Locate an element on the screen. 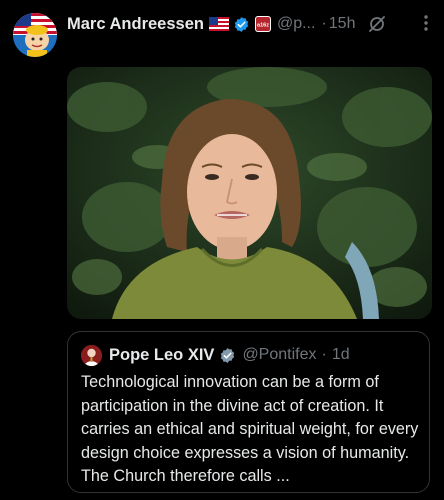 This screenshot has height=500, width=444. post-header: Marc Andreessen a16z @p... · 15h is located at coordinates (250, 24).